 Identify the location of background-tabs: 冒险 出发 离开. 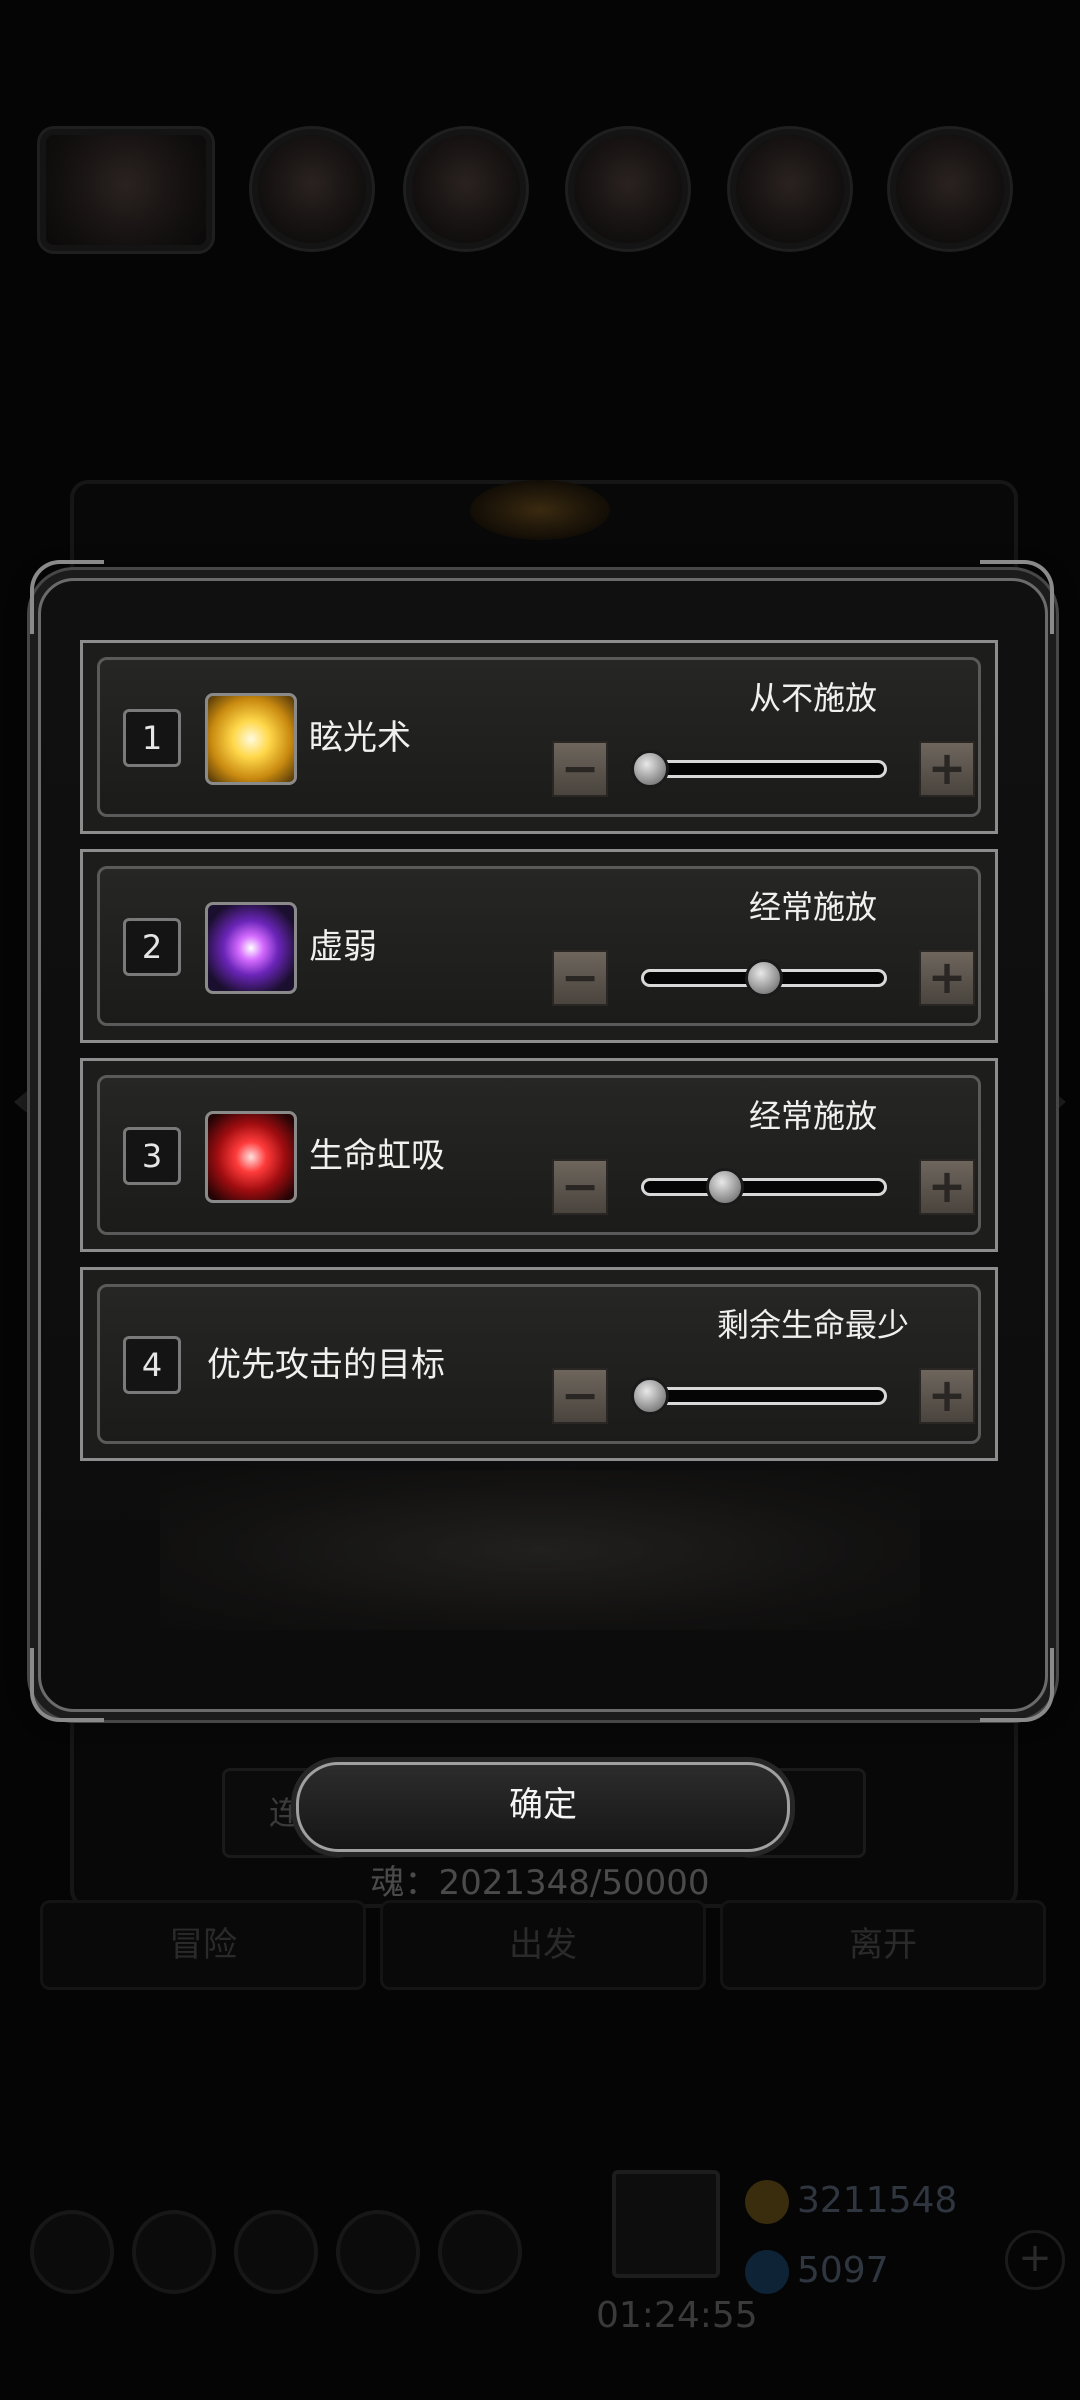
(543, 1945).